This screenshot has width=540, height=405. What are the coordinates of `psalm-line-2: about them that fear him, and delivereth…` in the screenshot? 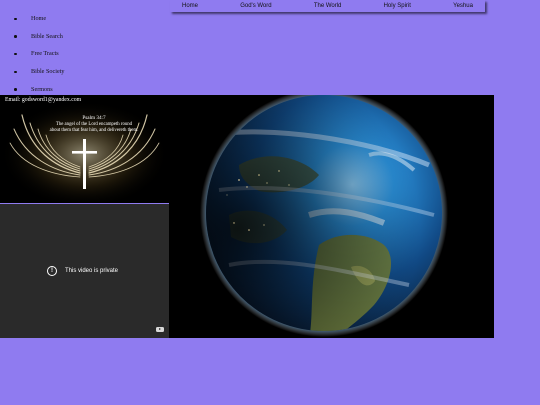 It's located at (94, 130).